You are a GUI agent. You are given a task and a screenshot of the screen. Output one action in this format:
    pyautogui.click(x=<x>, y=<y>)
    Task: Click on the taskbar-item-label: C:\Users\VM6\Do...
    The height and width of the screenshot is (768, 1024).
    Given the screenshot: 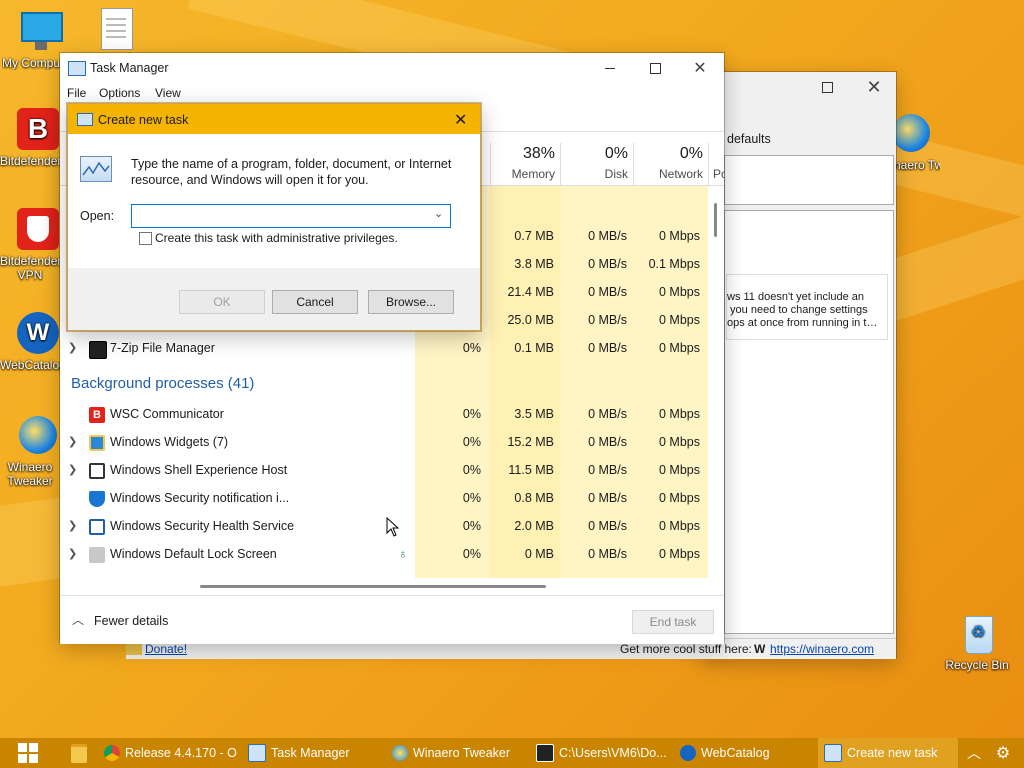 What is the action you would take?
    pyautogui.click(x=613, y=753)
    